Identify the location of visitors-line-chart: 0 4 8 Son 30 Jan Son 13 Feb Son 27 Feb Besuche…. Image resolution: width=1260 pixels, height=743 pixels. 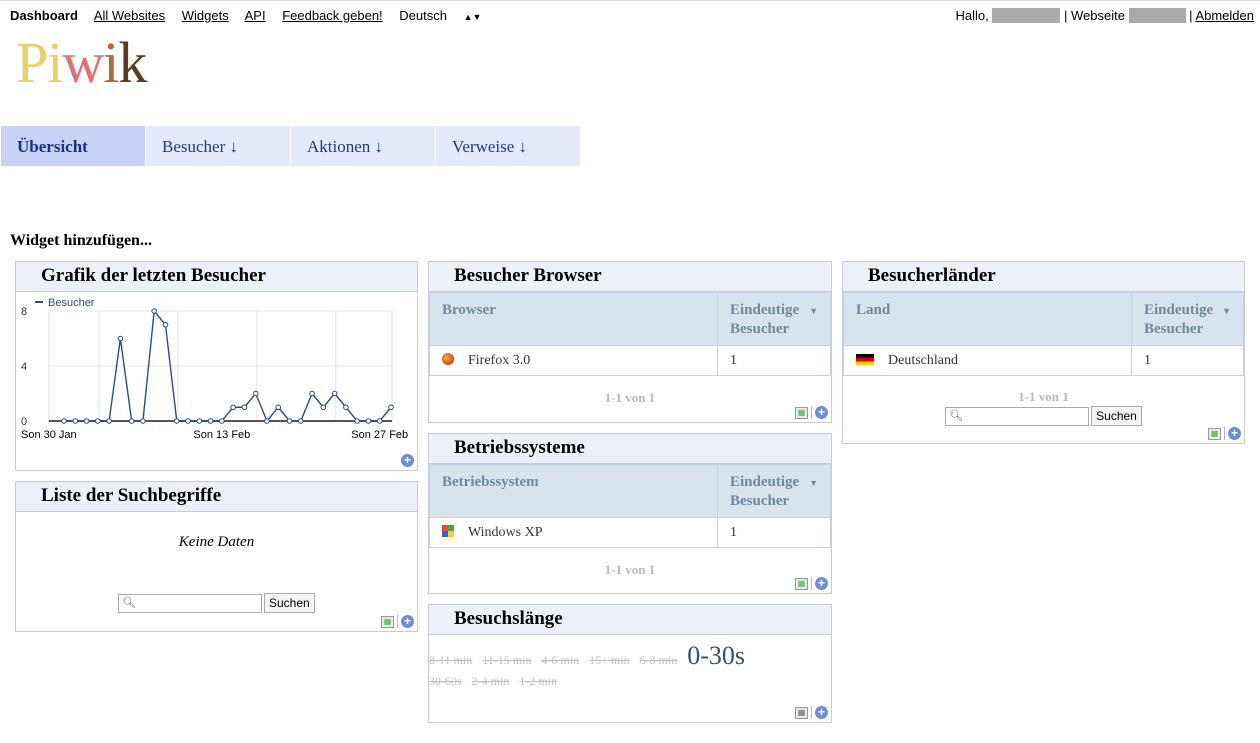
(214, 369).